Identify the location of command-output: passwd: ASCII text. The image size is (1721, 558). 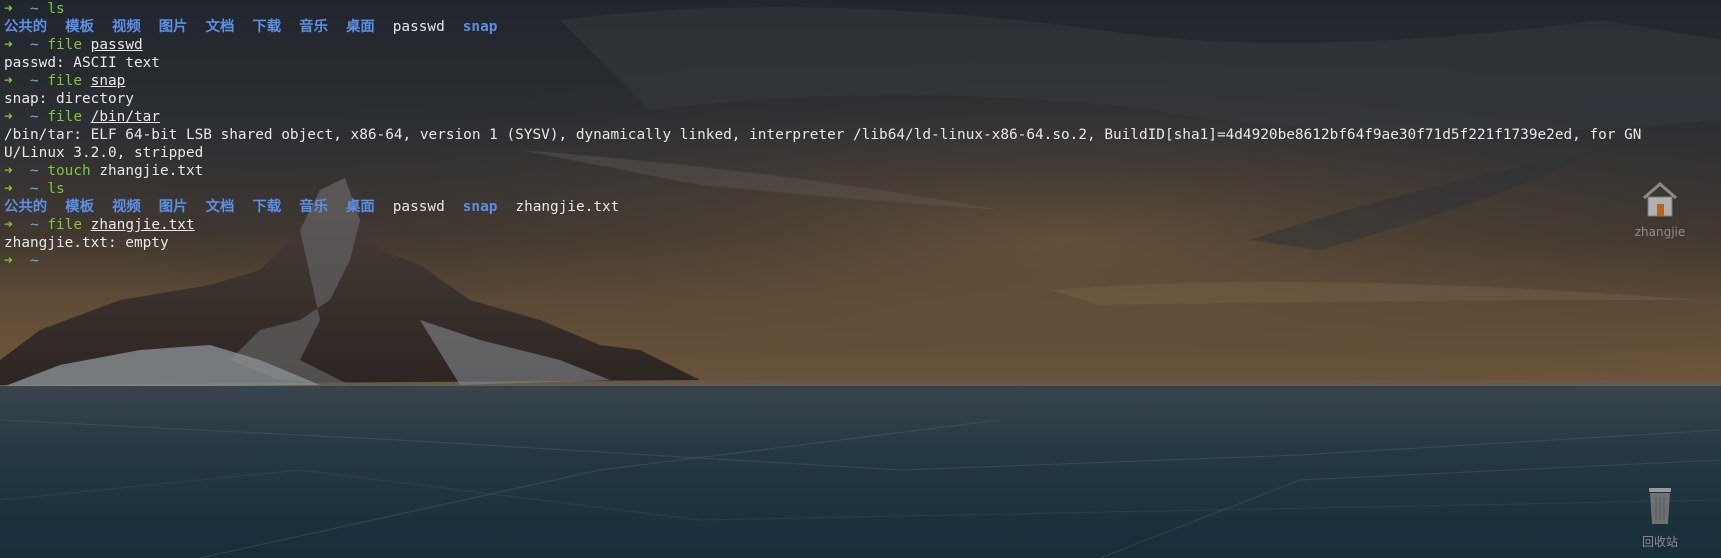
(82, 63).